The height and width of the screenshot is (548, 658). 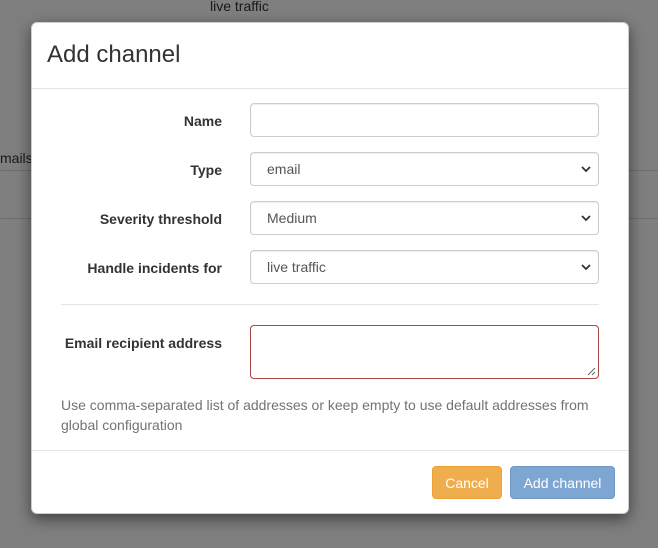 What do you see at coordinates (154, 268) in the screenshot?
I see `handle-incidents-label: Handle incidents for` at bounding box center [154, 268].